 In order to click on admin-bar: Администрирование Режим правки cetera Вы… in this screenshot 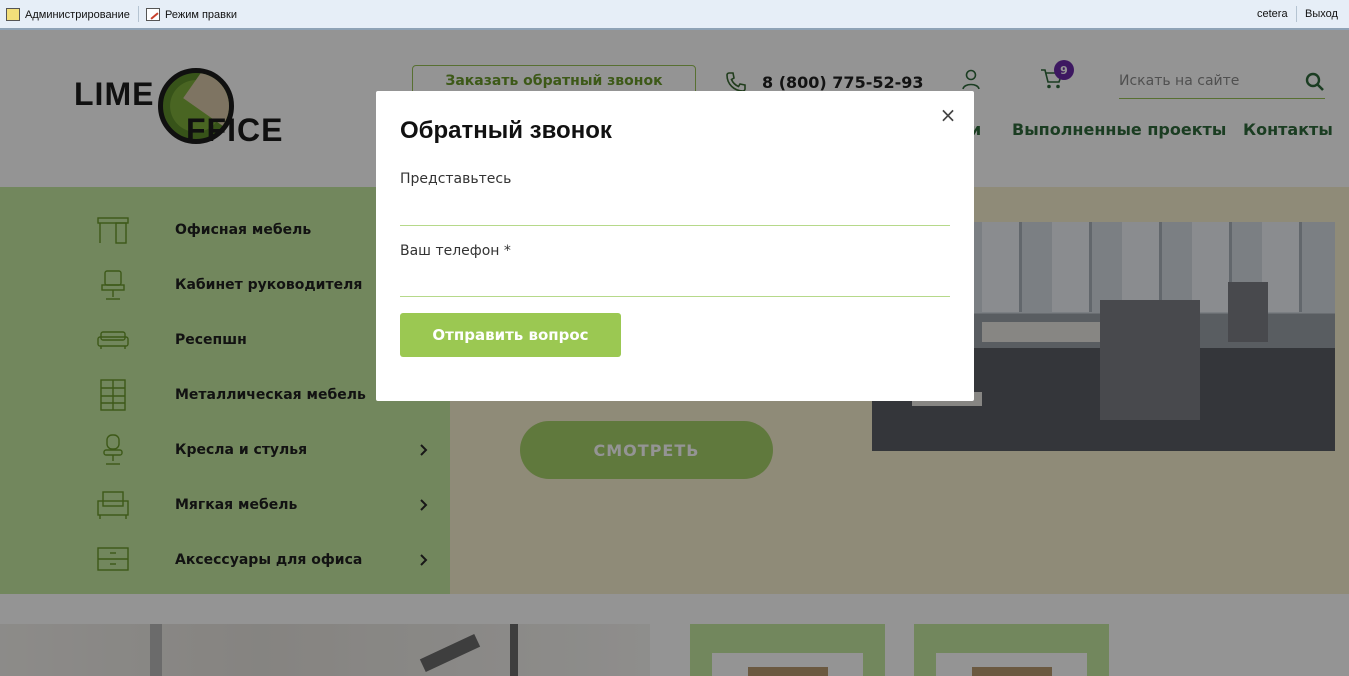, I will do `click(674, 15)`.